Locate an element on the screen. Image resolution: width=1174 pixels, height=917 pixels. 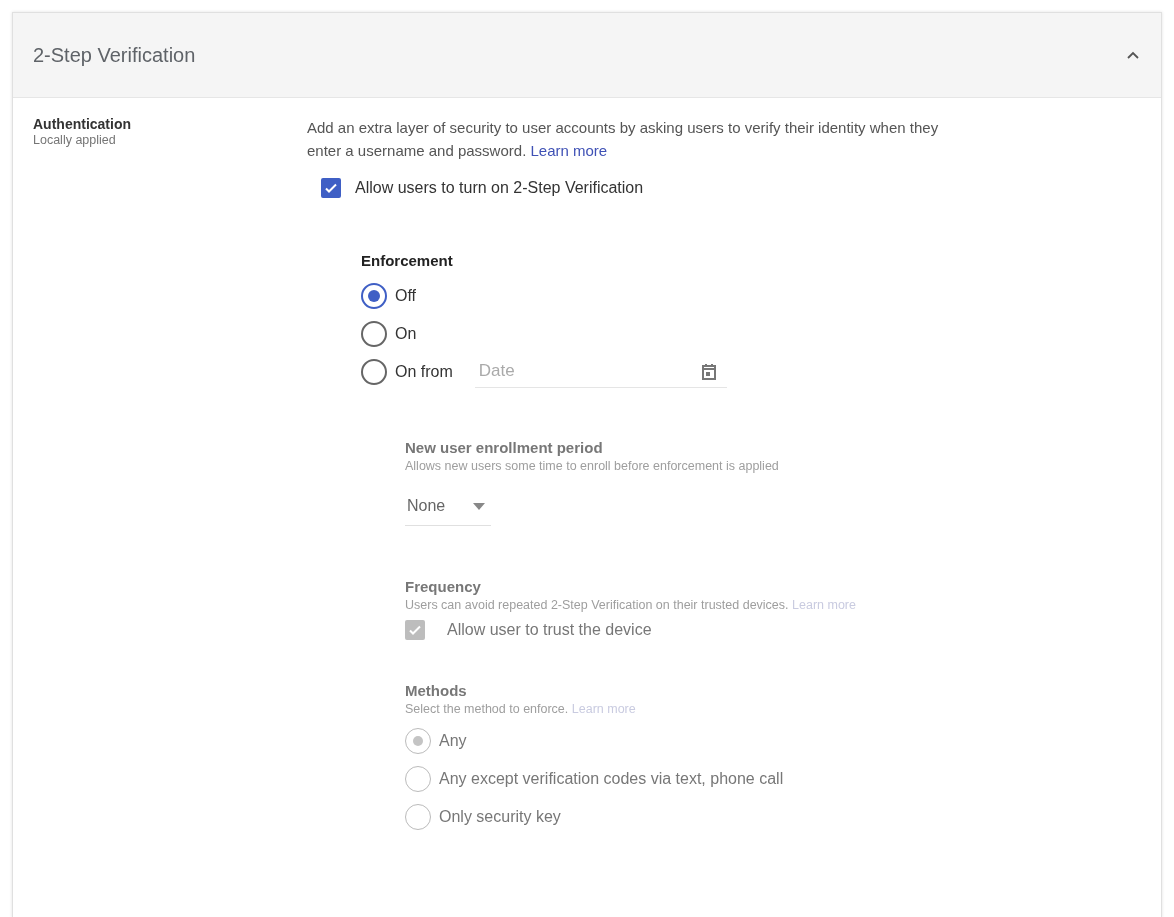
caret-icon is located at coordinates (479, 506).